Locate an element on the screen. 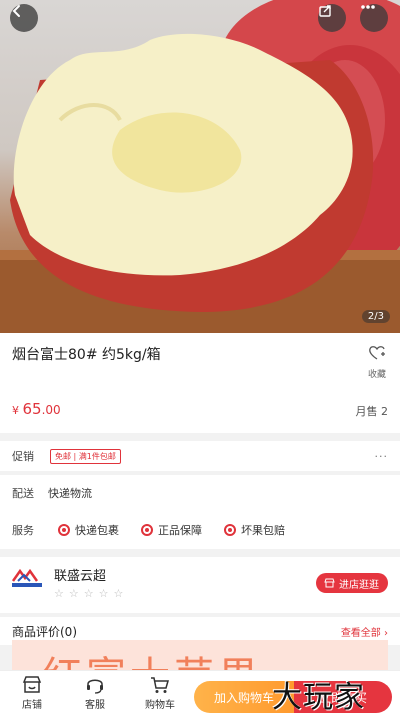 The image size is (400, 720). review-title: 商品评价(0) is located at coordinates (44, 631).